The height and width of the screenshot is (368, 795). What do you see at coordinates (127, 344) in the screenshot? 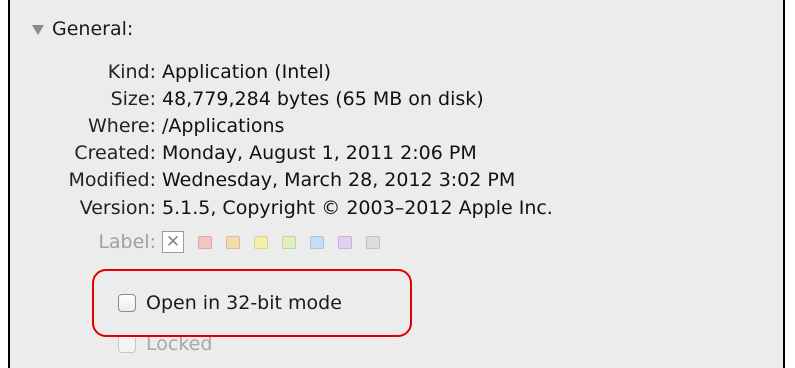
I see `locked-checkbox` at bounding box center [127, 344].